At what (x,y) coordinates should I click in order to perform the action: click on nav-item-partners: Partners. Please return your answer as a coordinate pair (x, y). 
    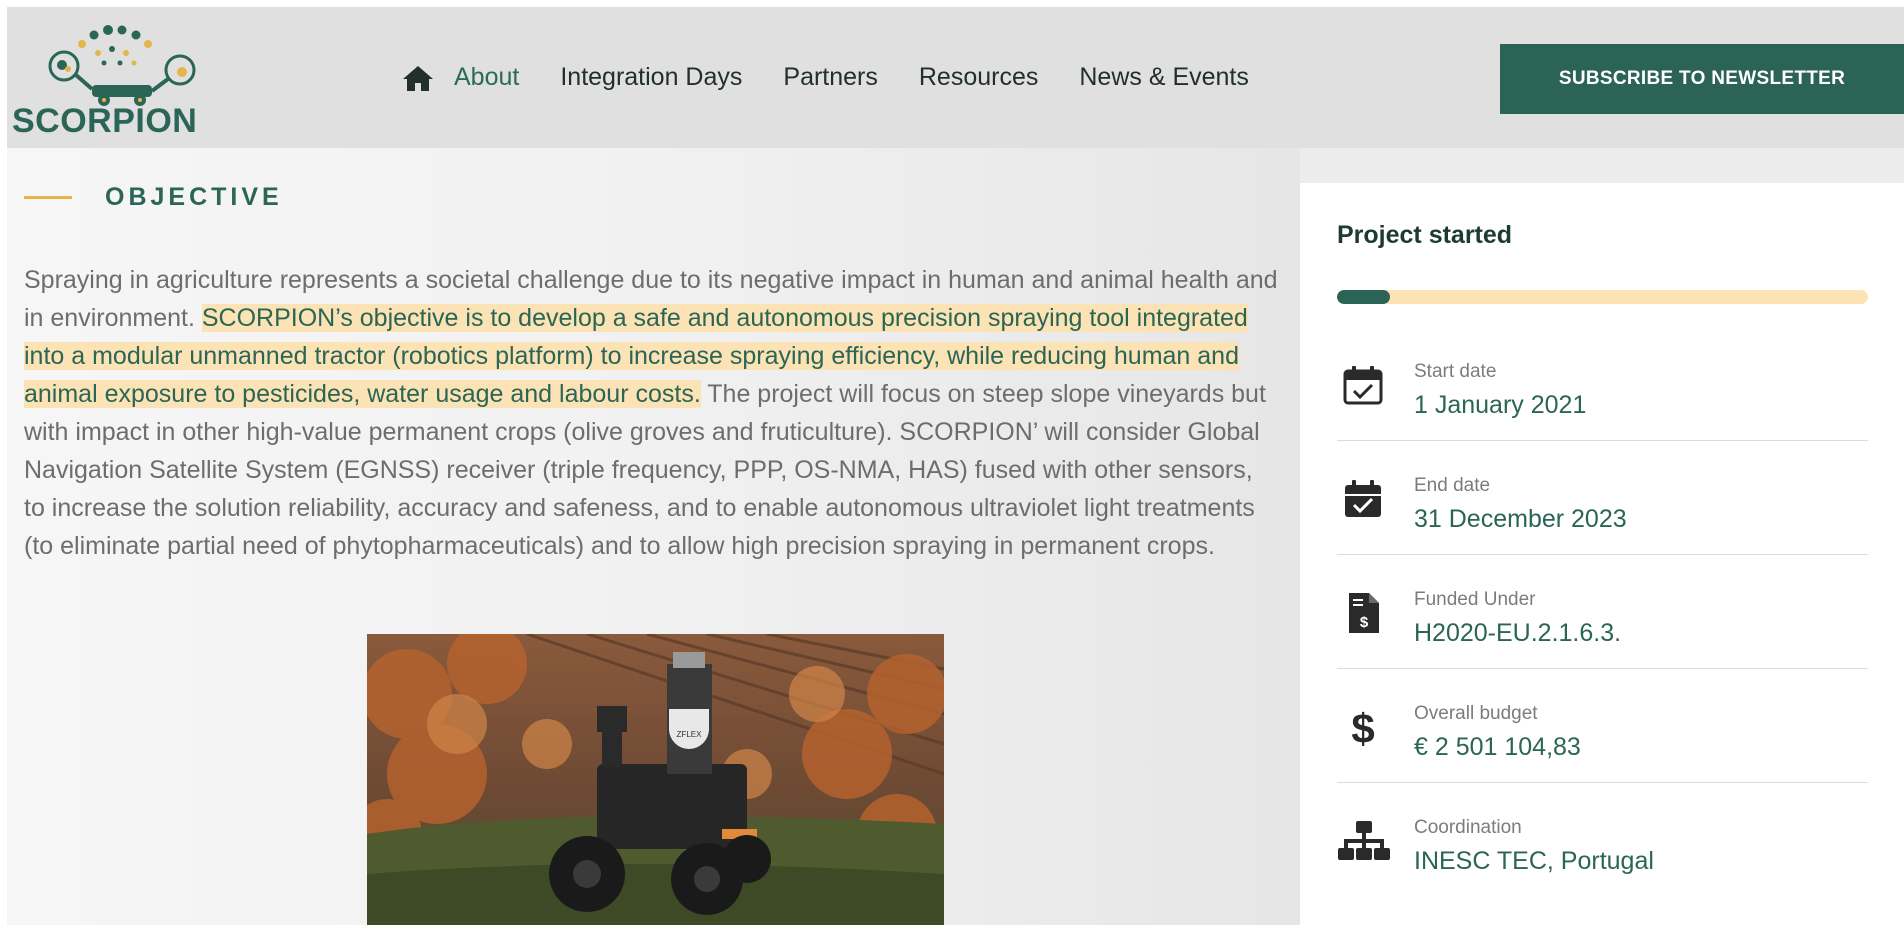
    Looking at the image, I should click on (830, 77).